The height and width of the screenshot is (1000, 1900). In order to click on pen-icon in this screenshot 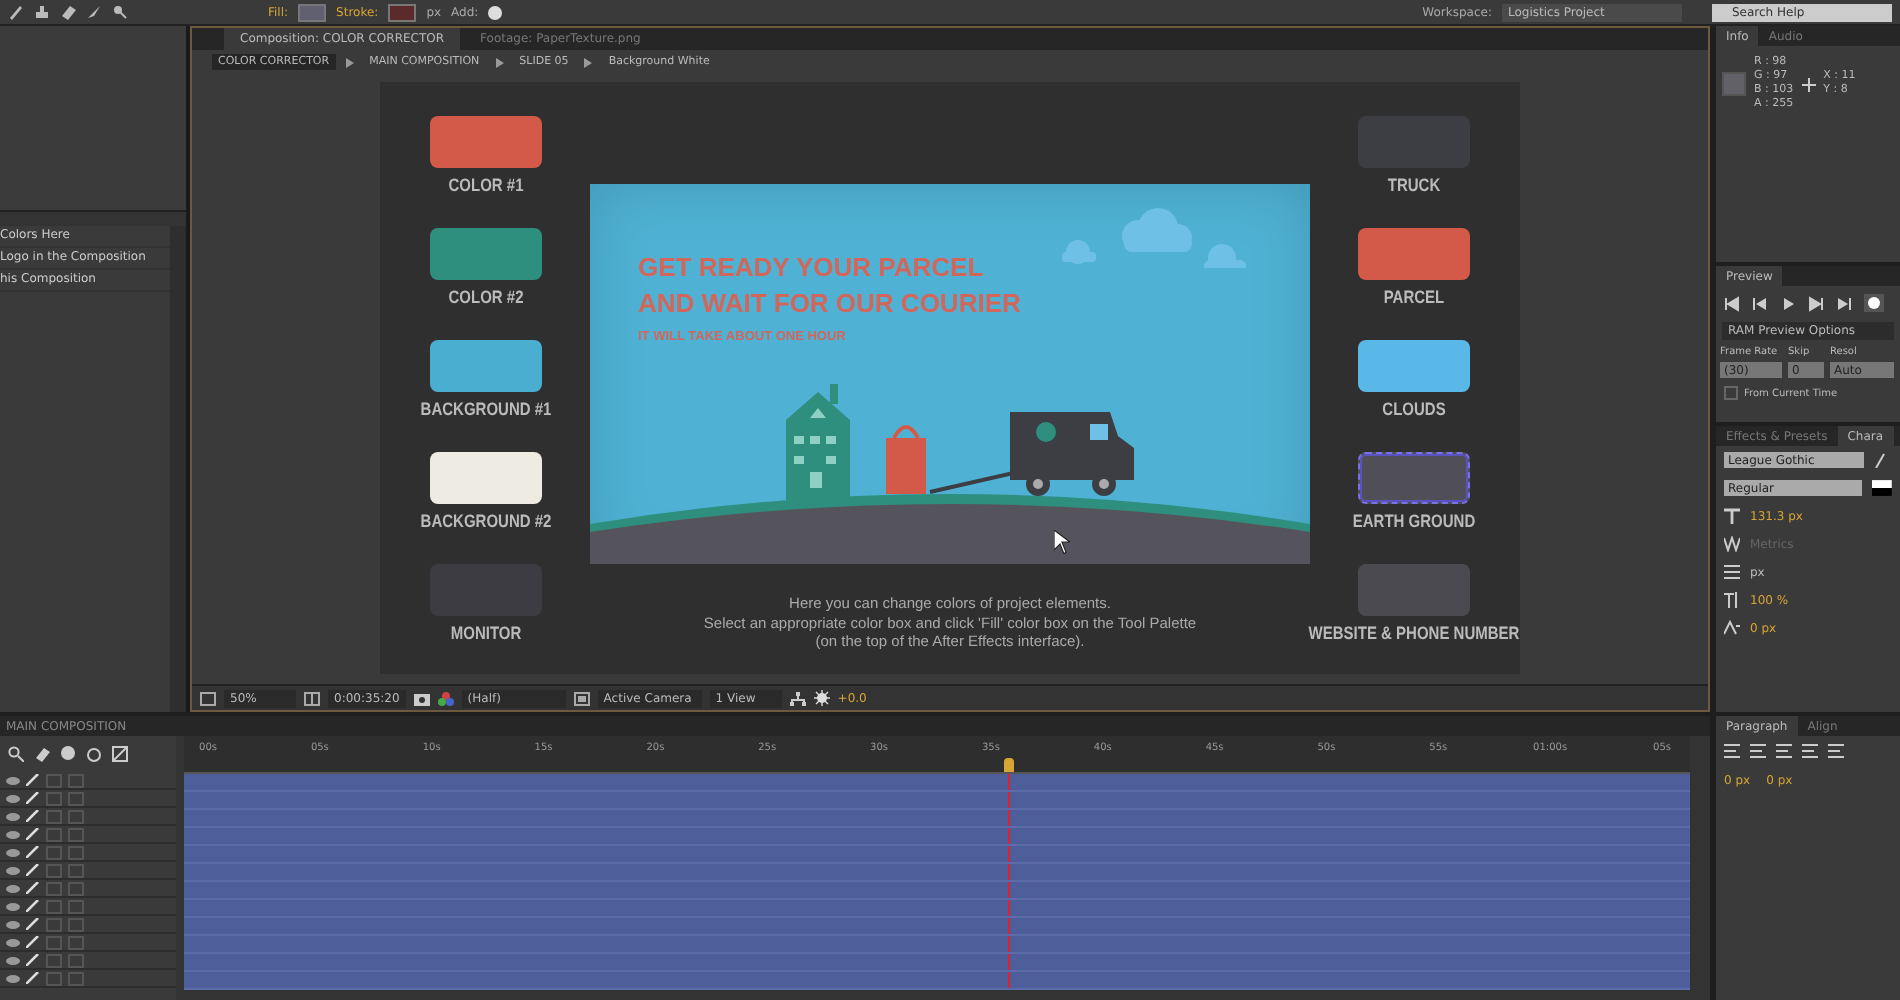, I will do `click(16, 12)`.